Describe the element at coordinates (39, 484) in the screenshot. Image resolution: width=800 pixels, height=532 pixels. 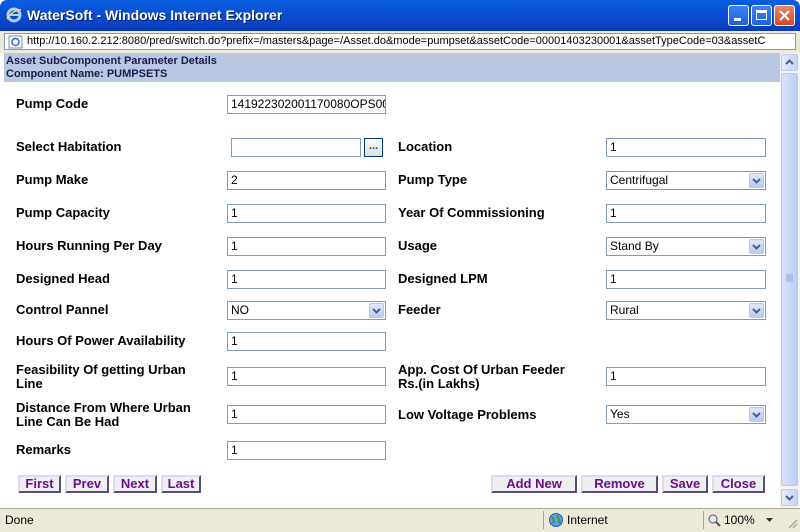
I see `first-button: First` at that location.